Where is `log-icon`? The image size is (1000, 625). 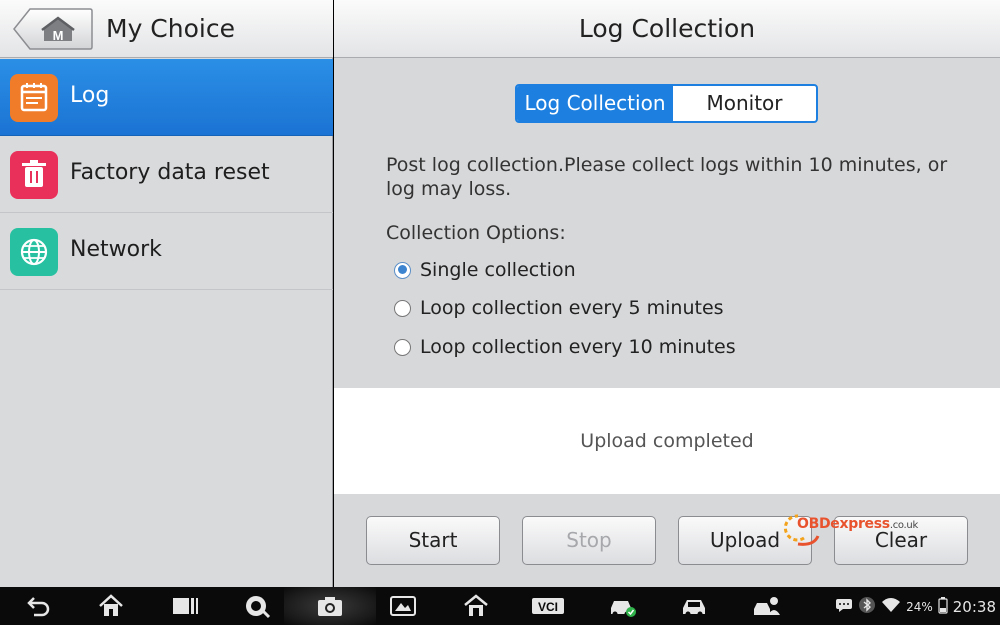 log-icon is located at coordinates (34, 98).